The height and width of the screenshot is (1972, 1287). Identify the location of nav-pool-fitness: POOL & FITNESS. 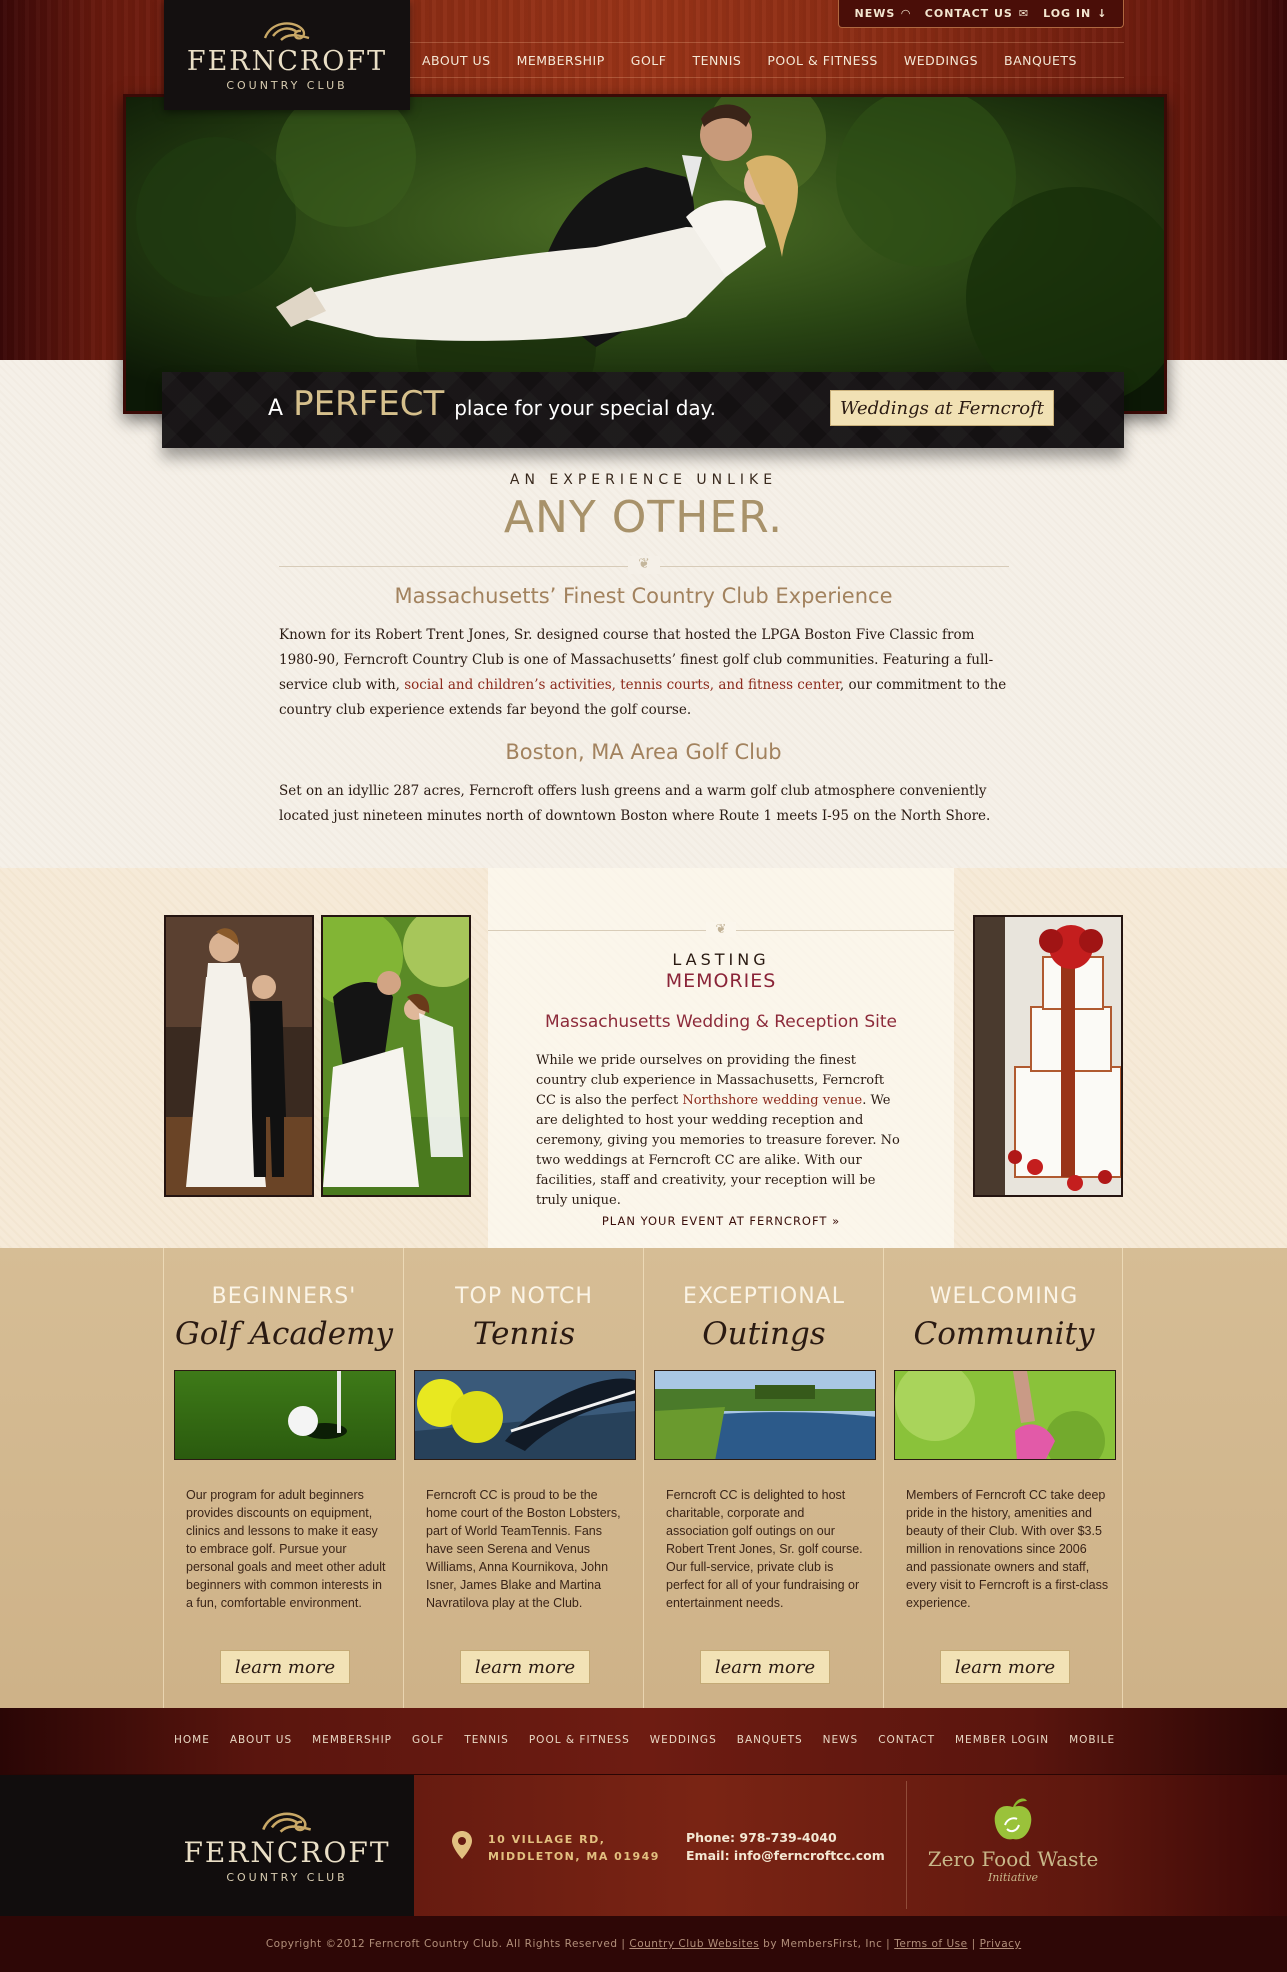
(822, 60).